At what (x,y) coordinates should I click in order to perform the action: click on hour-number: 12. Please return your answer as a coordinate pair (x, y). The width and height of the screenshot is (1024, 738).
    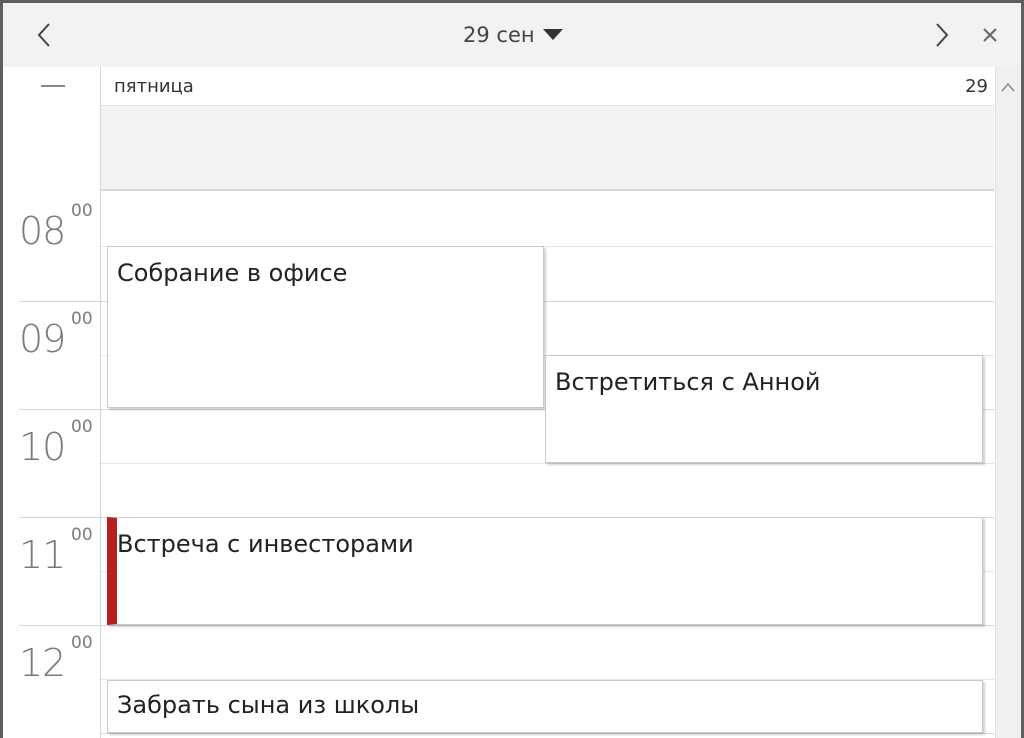
    Looking at the image, I should click on (42, 663).